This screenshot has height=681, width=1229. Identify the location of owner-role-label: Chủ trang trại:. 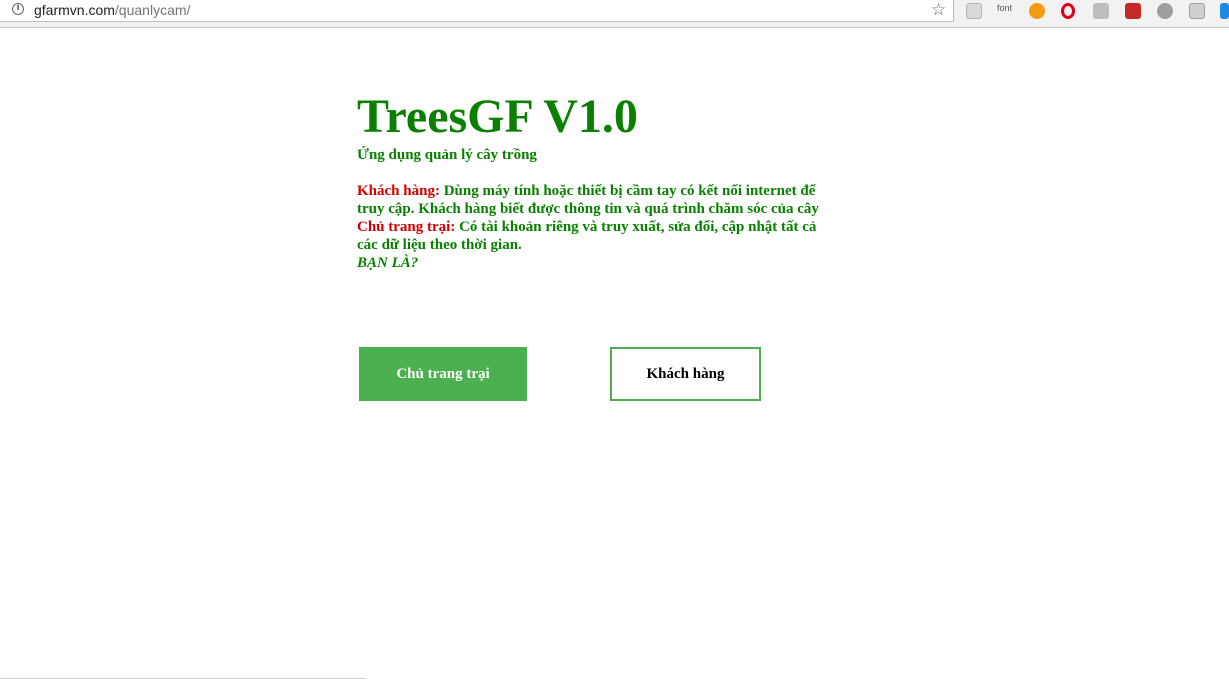
(406, 227).